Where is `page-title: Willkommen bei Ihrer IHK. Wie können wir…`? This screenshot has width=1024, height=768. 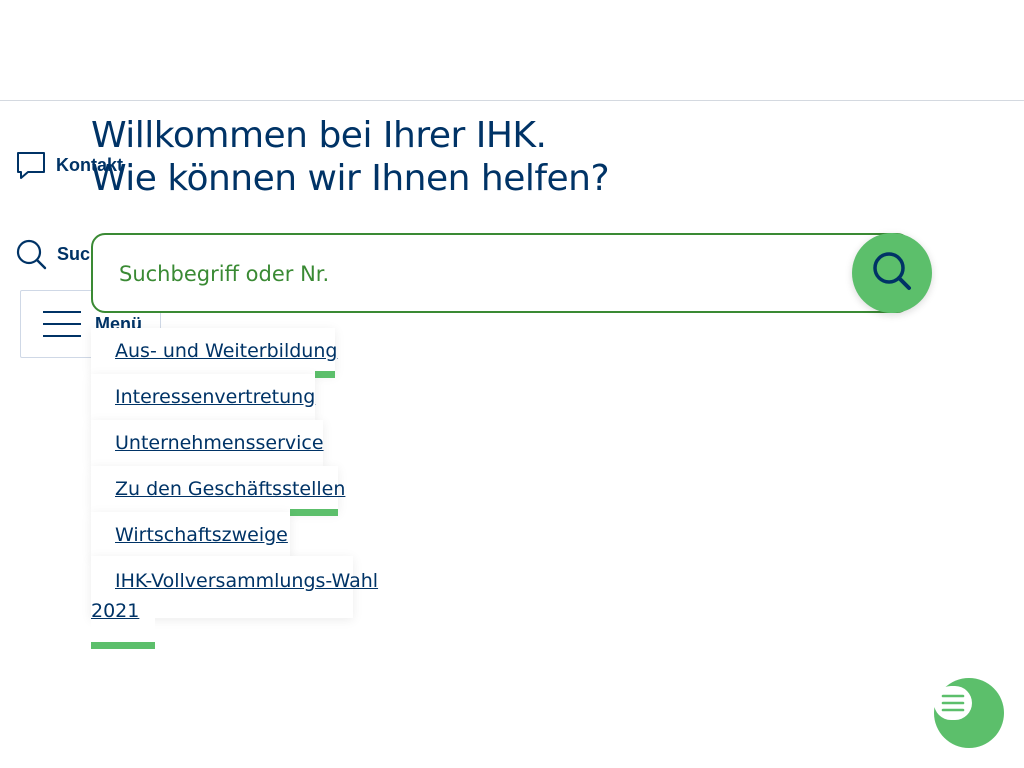
page-title: Willkommen bei Ihrer IHK. Wie können wir… is located at coordinates (350, 157).